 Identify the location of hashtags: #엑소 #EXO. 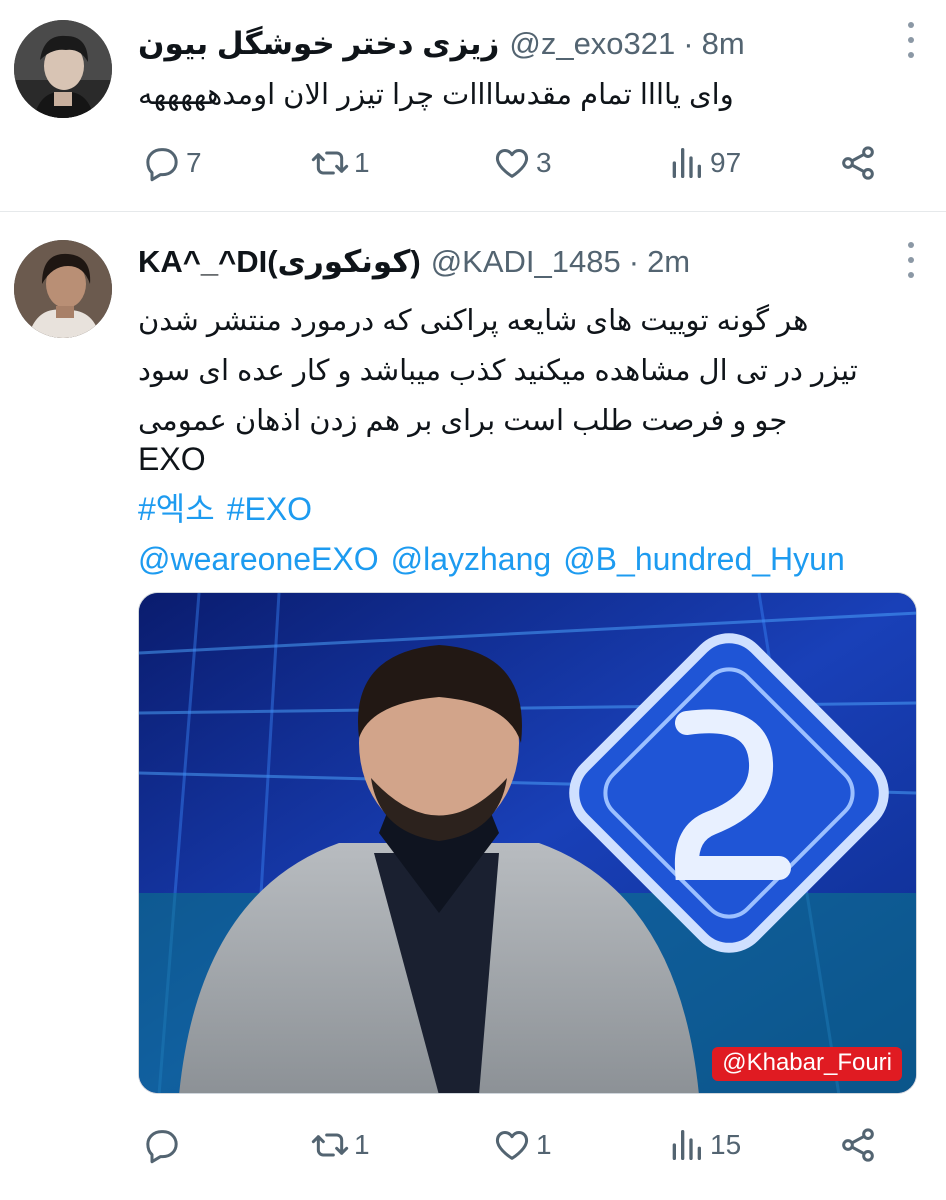
(231, 509).